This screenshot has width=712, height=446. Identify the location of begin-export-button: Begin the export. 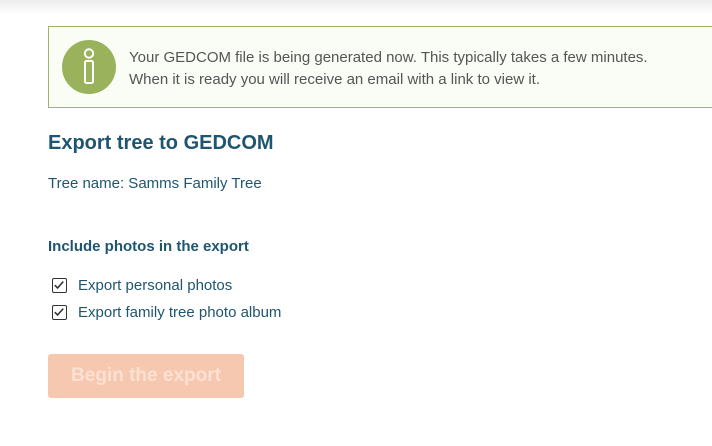
(146, 376).